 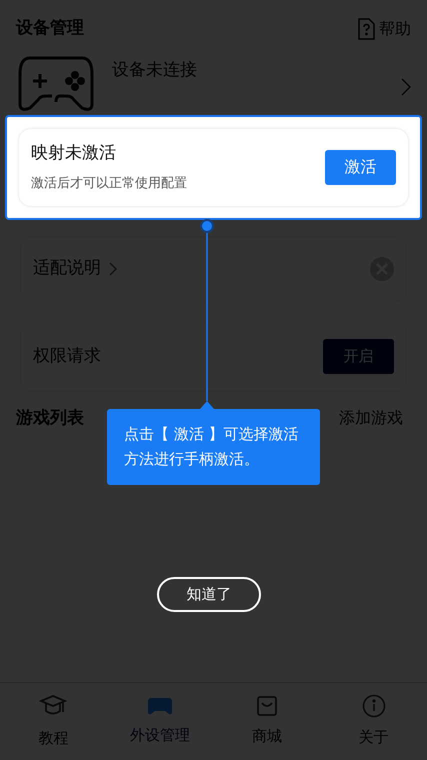 What do you see at coordinates (212, 447) in the screenshot?
I see `tooltip-text: 点击【 激活 】可选择激活方法进行手柄激活。` at bounding box center [212, 447].